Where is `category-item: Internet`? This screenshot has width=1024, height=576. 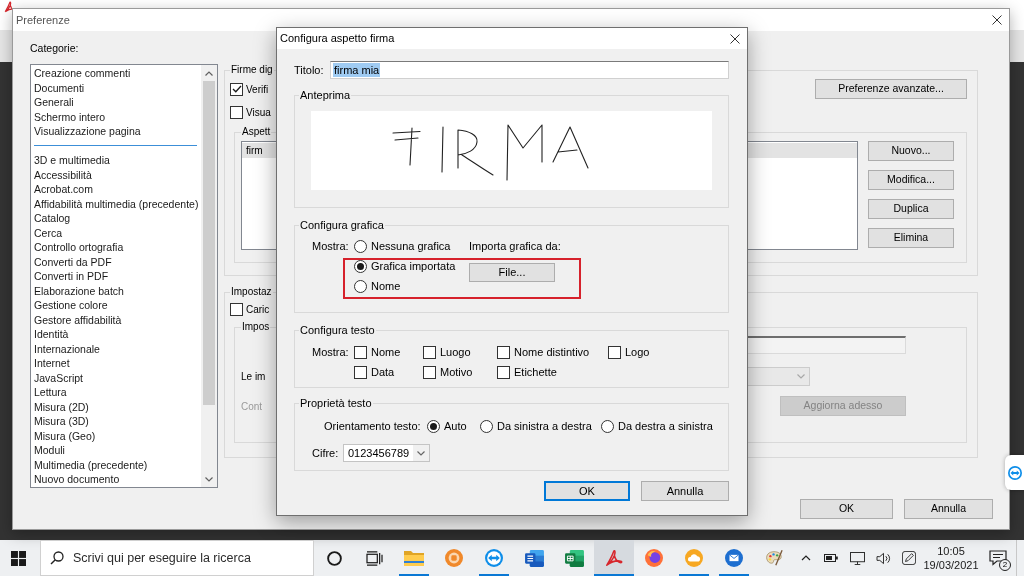 category-item: Internet is located at coordinates (116, 363).